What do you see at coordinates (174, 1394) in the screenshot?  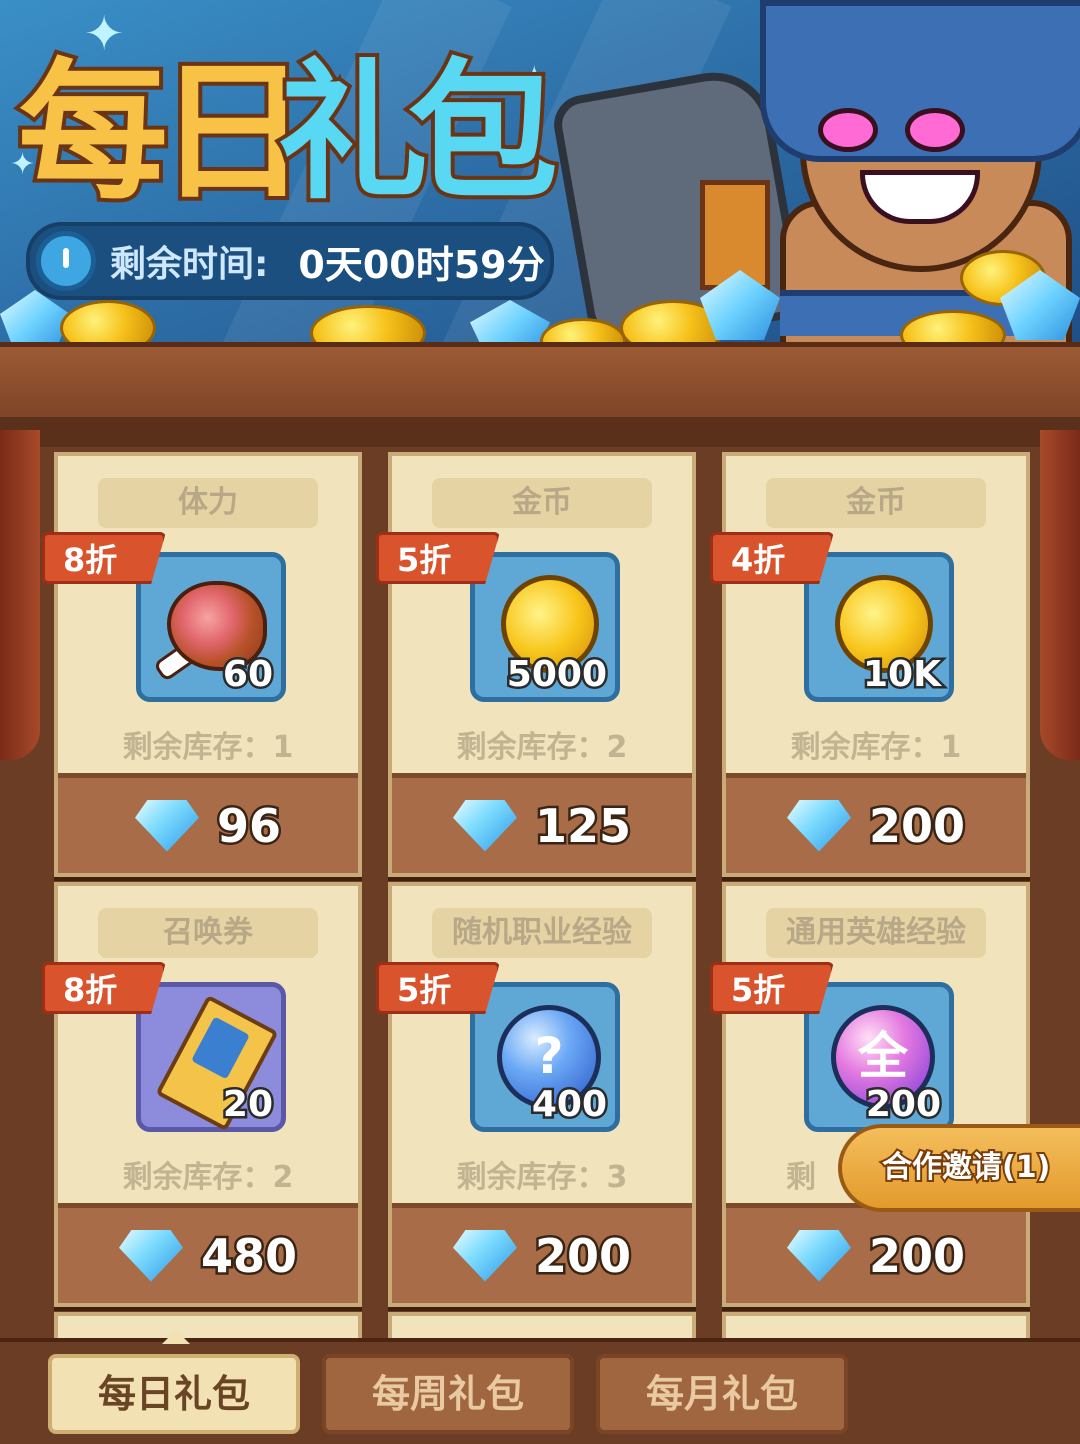 I see `tab-daily-gift: 每日礼包` at bounding box center [174, 1394].